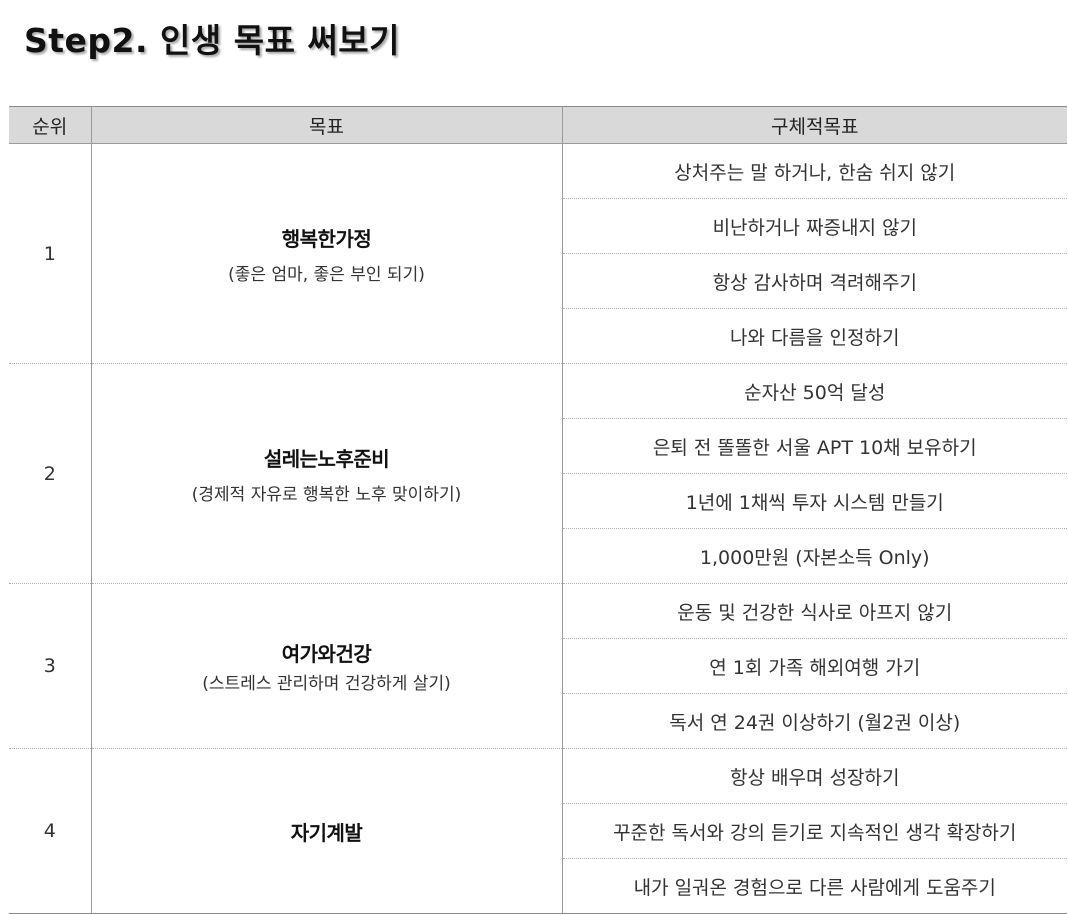  I want to click on detail-cell: 비난하거나 짜증내지 않기, so click(814, 226).